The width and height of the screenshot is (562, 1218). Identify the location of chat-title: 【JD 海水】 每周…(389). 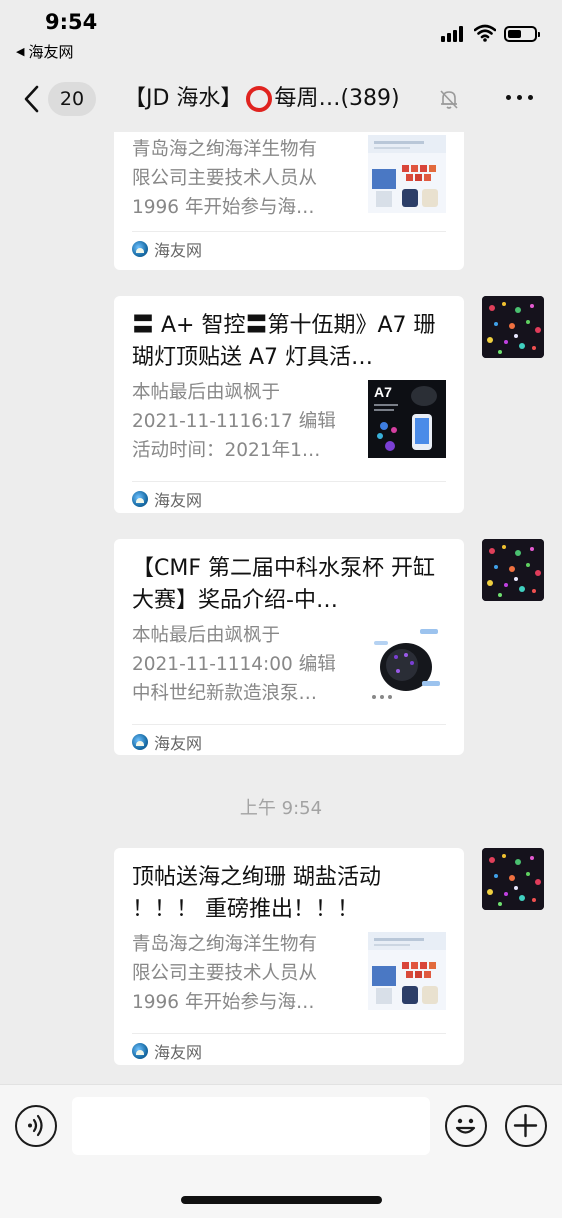
(262, 99).